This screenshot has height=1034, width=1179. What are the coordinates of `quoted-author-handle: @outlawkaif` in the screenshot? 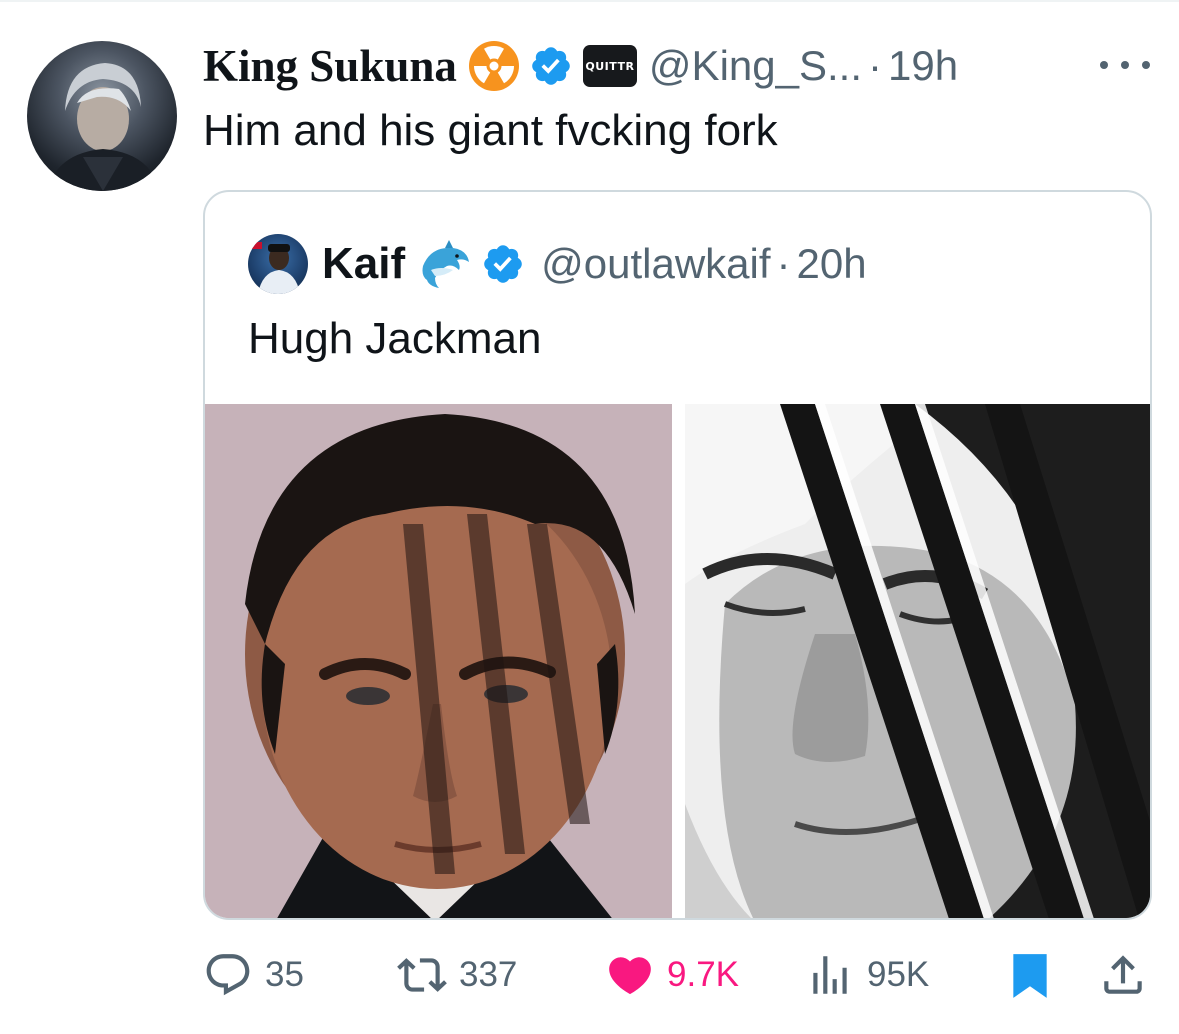 It's located at (655, 264).